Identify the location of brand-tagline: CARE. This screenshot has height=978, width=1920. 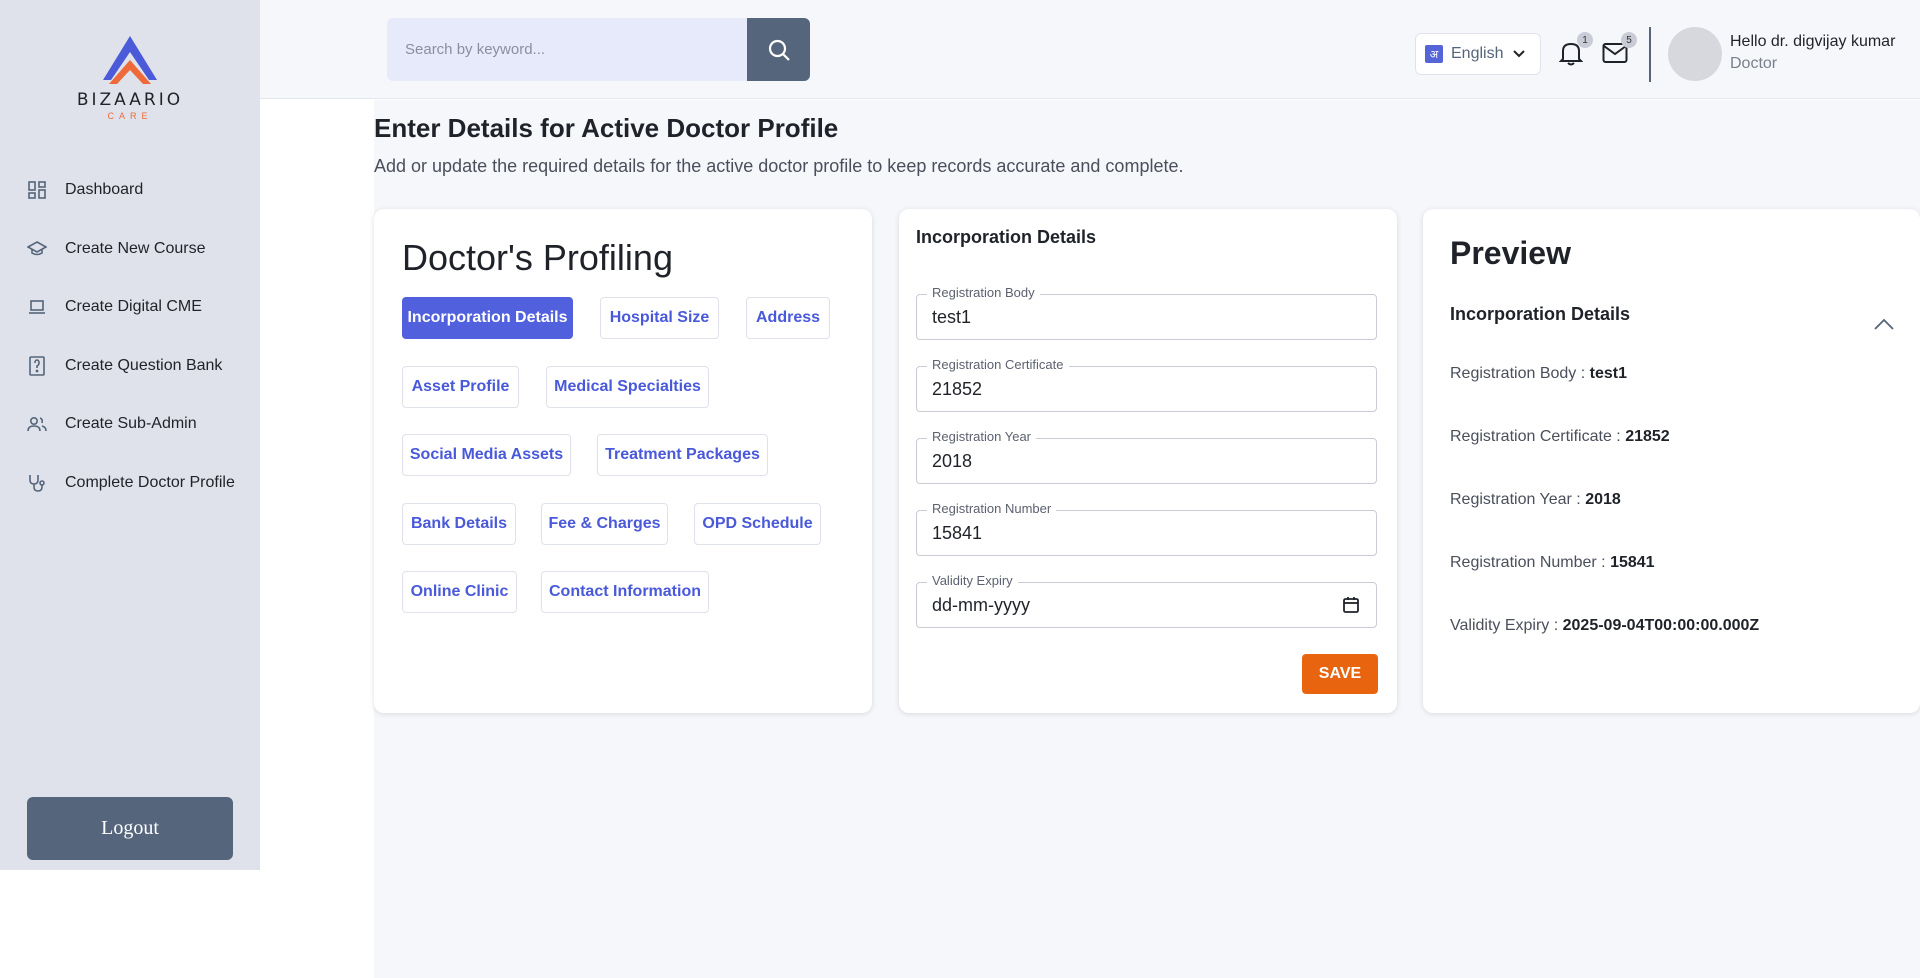
(130, 116).